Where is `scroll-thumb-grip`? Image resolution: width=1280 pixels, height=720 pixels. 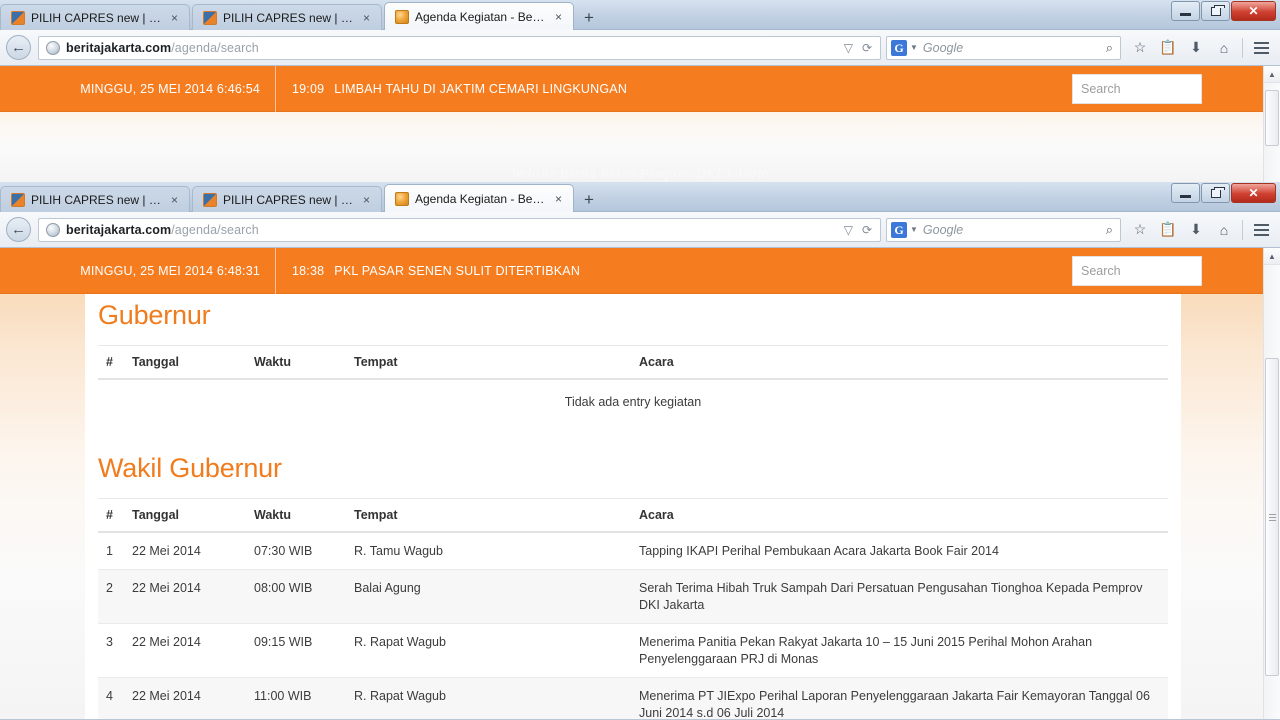
scroll-thumb-grip is located at coordinates (1272, 517).